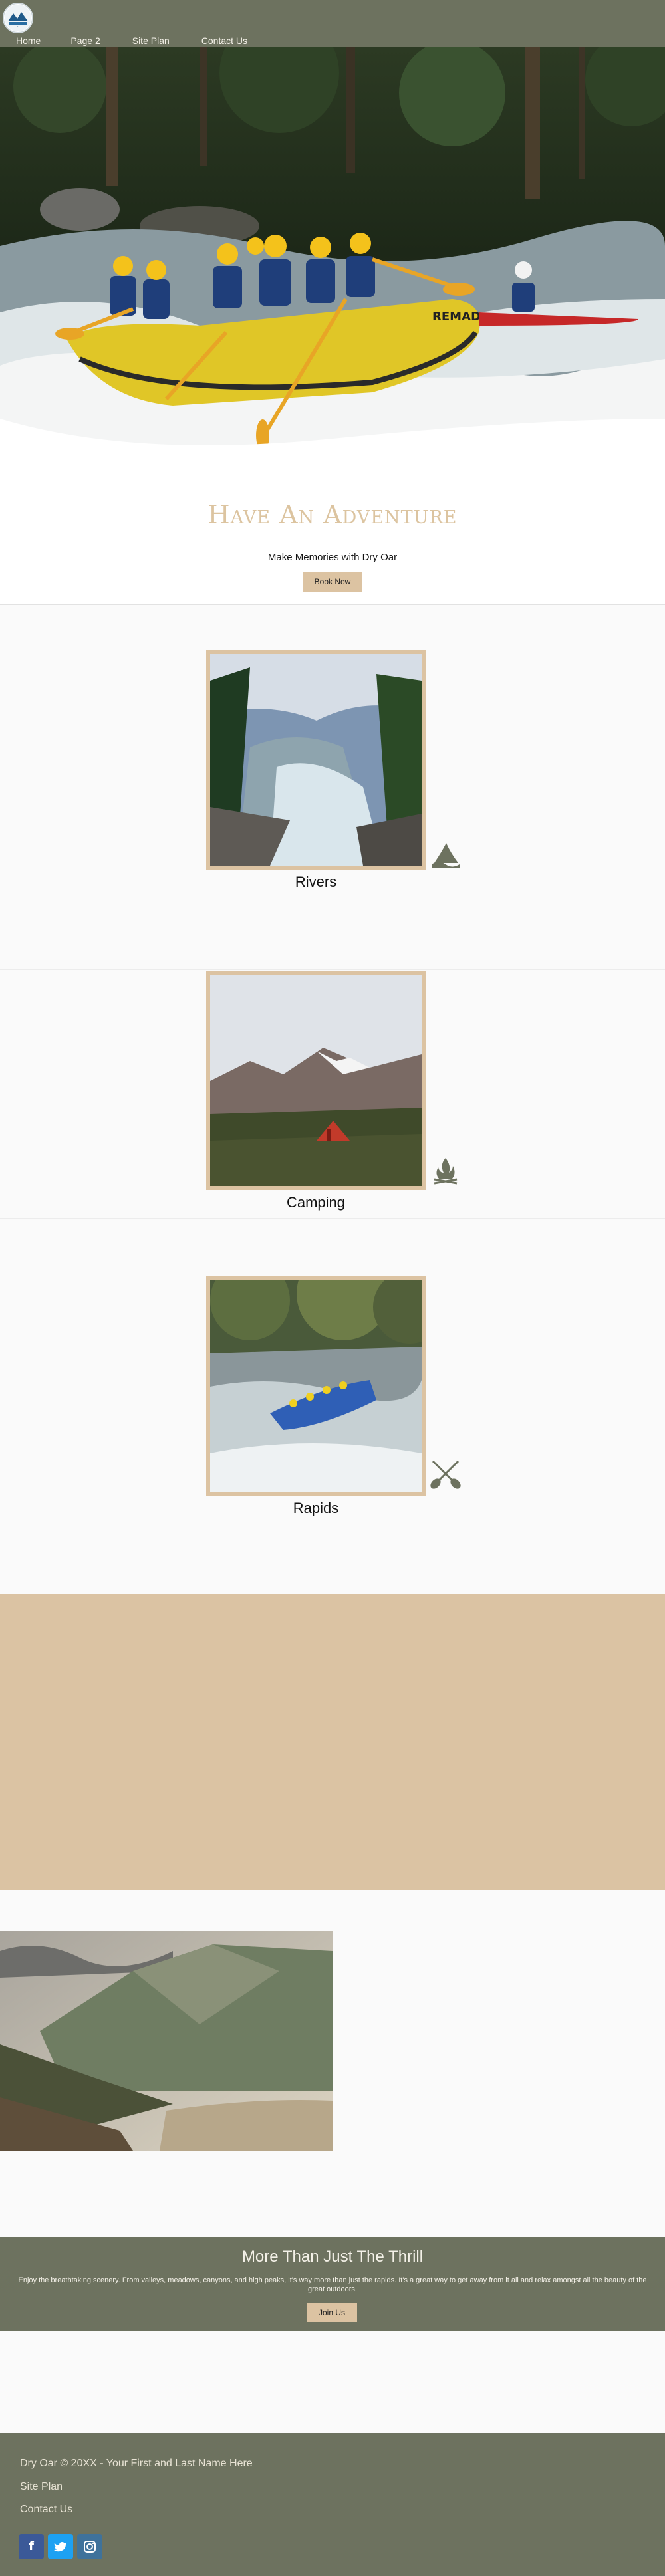 This screenshot has width=665, height=2576. What do you see at coordinates (446, 1171) in the screenshot?
I see `campfire-icon` at bounding box center [446, 1171].